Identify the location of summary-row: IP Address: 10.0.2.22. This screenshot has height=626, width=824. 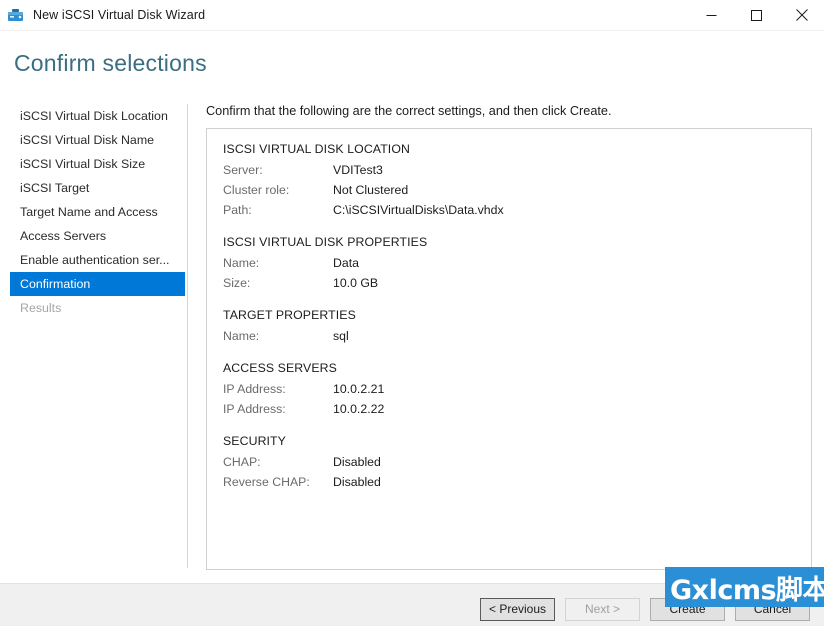
(517, 409).